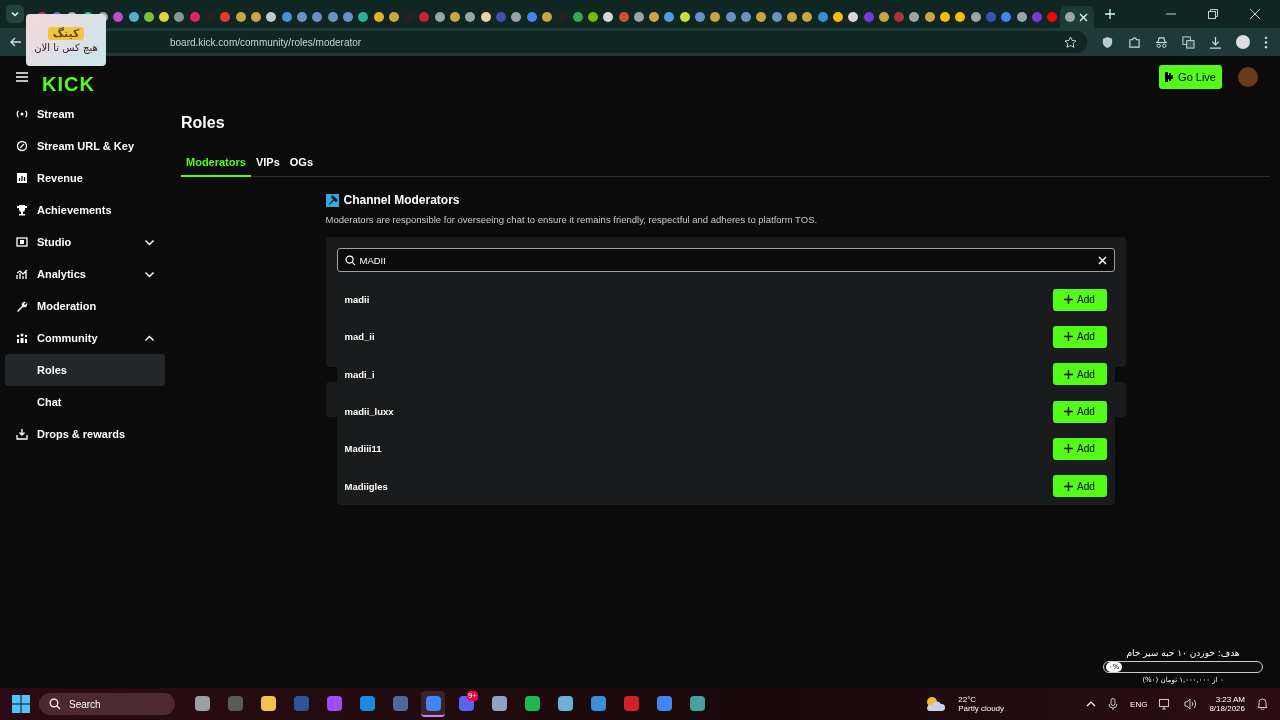  I want to click on username: madi_i, so click(359, 374).